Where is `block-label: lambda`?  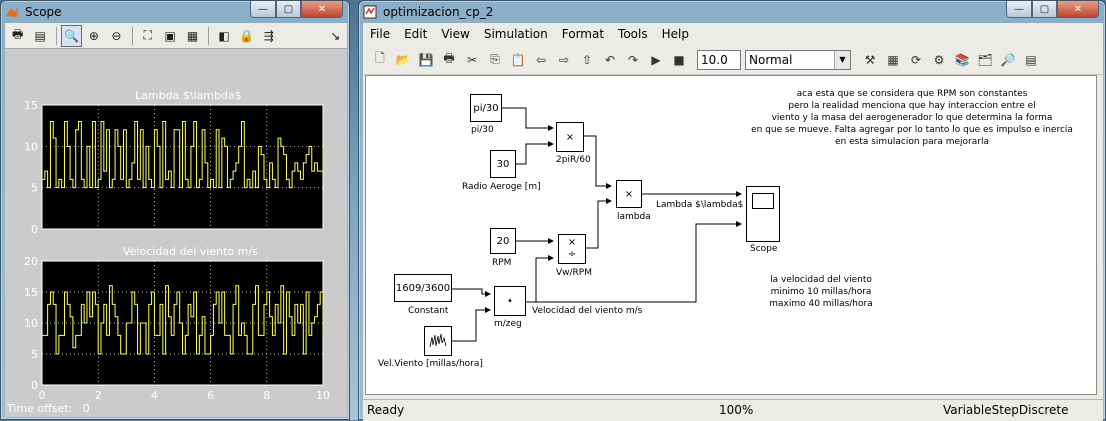
block-label: lambda is located at coordinates (634, 217).